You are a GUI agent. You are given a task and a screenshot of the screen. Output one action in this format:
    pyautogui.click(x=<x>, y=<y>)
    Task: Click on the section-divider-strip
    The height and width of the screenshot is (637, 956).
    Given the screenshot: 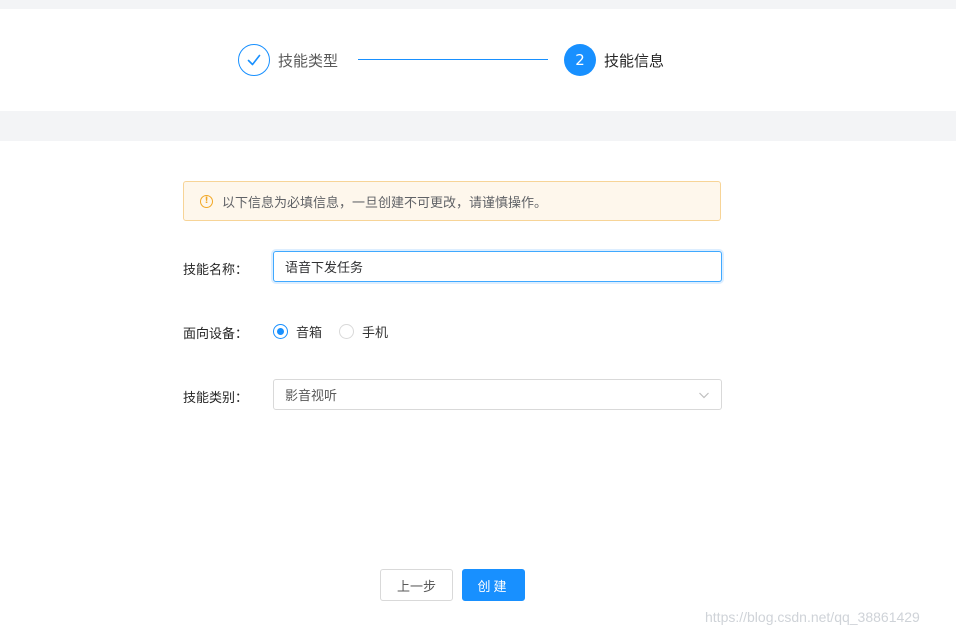 What is the action you would take?
    pyautogui.click(x=478, y=126)
    